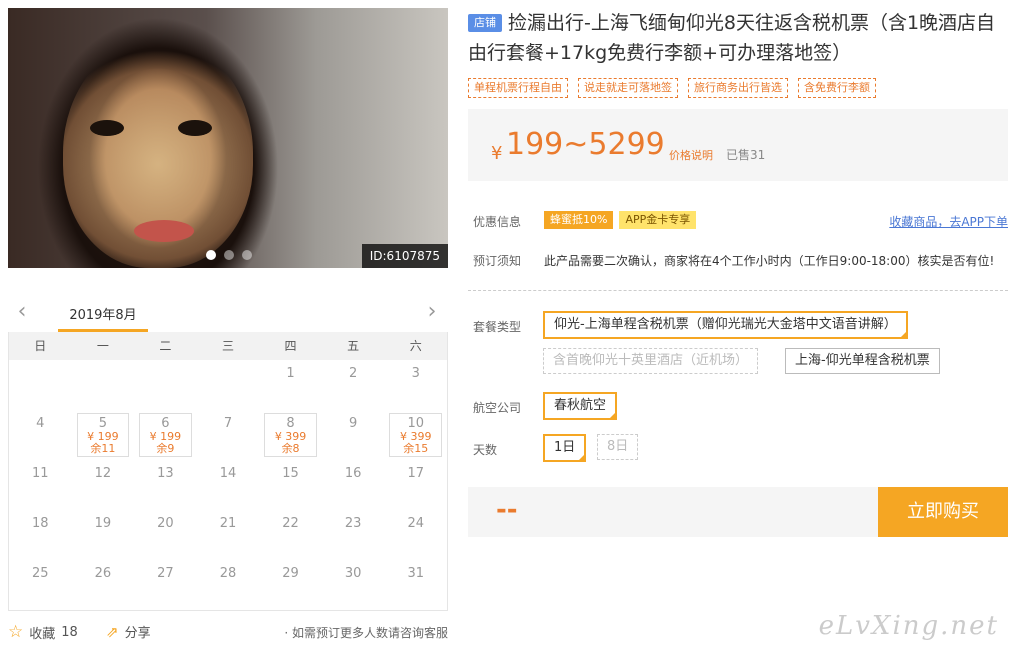  I want to click on day-stock: 余8, so click(290, 448).